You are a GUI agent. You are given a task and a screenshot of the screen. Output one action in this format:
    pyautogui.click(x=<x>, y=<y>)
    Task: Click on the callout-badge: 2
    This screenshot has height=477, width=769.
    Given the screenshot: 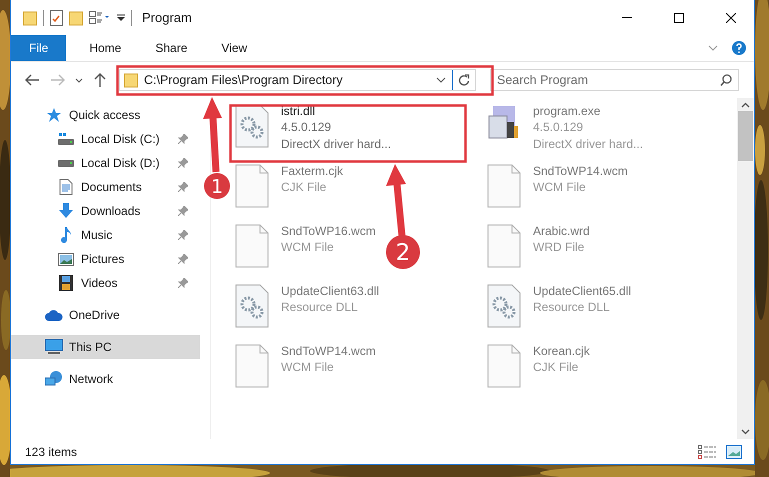 What is the action you would take?
    pyautogui.click(x=403, y=252)
    